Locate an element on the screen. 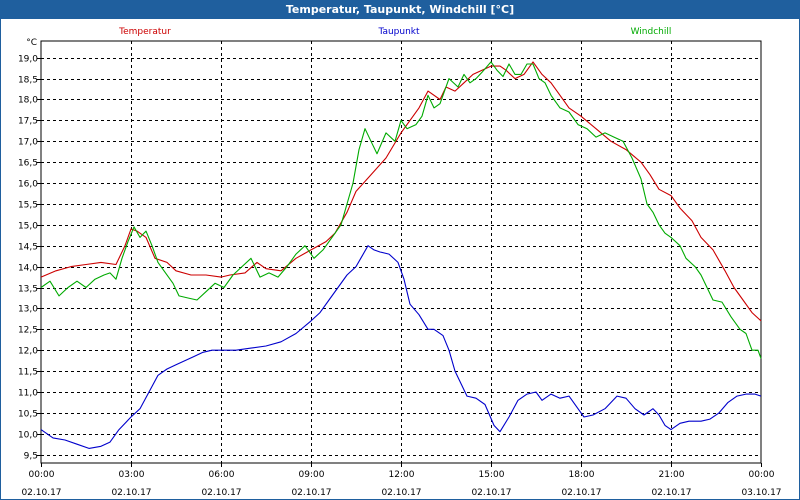 This screenshot has width=800, height=500. x-tick-time-label: 09:00 is located at coordinates (312, 475).